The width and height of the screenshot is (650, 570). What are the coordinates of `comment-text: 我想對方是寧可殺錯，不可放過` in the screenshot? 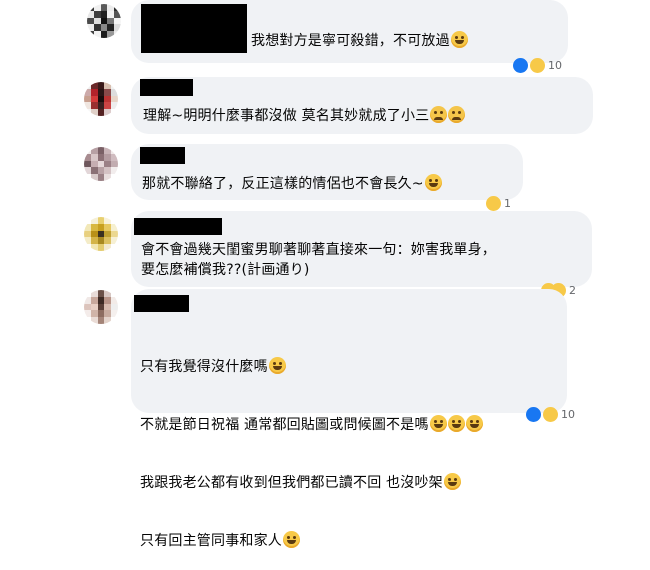 It's located at (359, 41).